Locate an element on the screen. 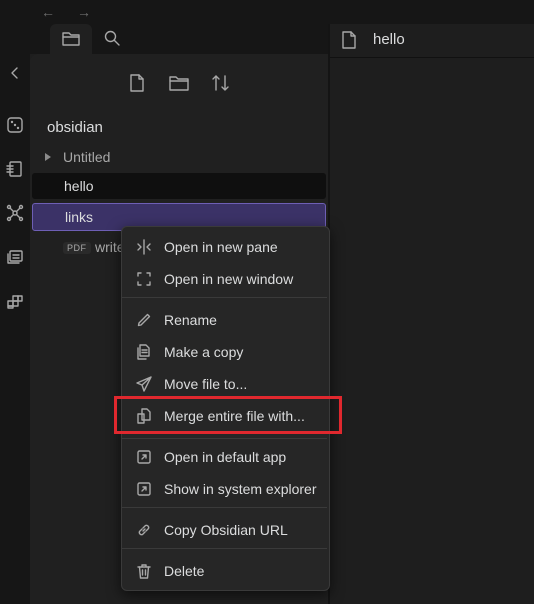  menu-item-open-new-pane: Open in new pane is located at coordinates (224, 247).